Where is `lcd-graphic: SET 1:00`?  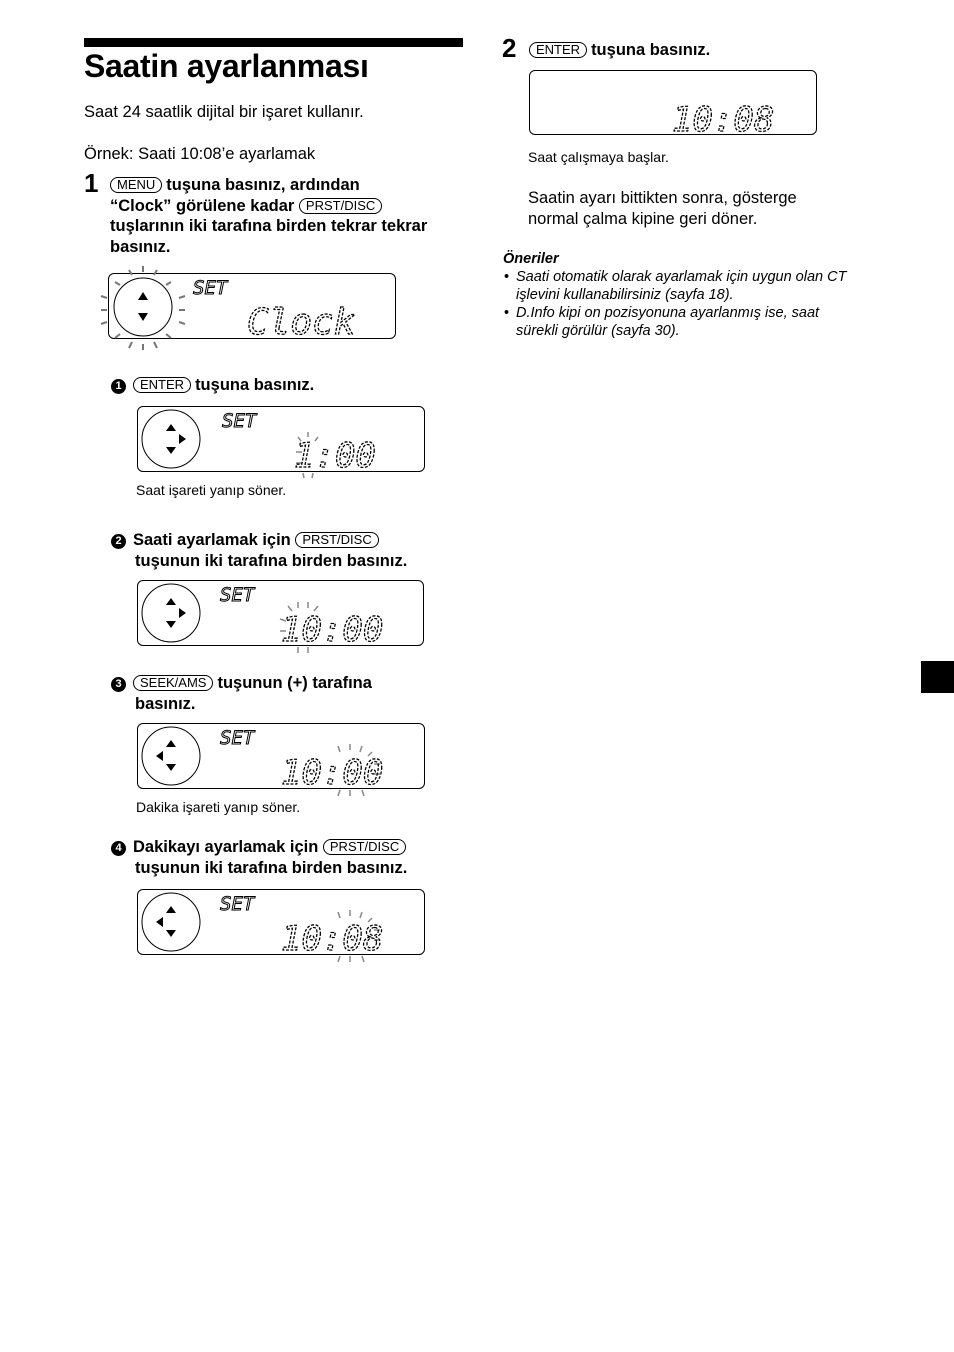
lcd-graphic: SET 1:00 is located at coordinates (259, 444).